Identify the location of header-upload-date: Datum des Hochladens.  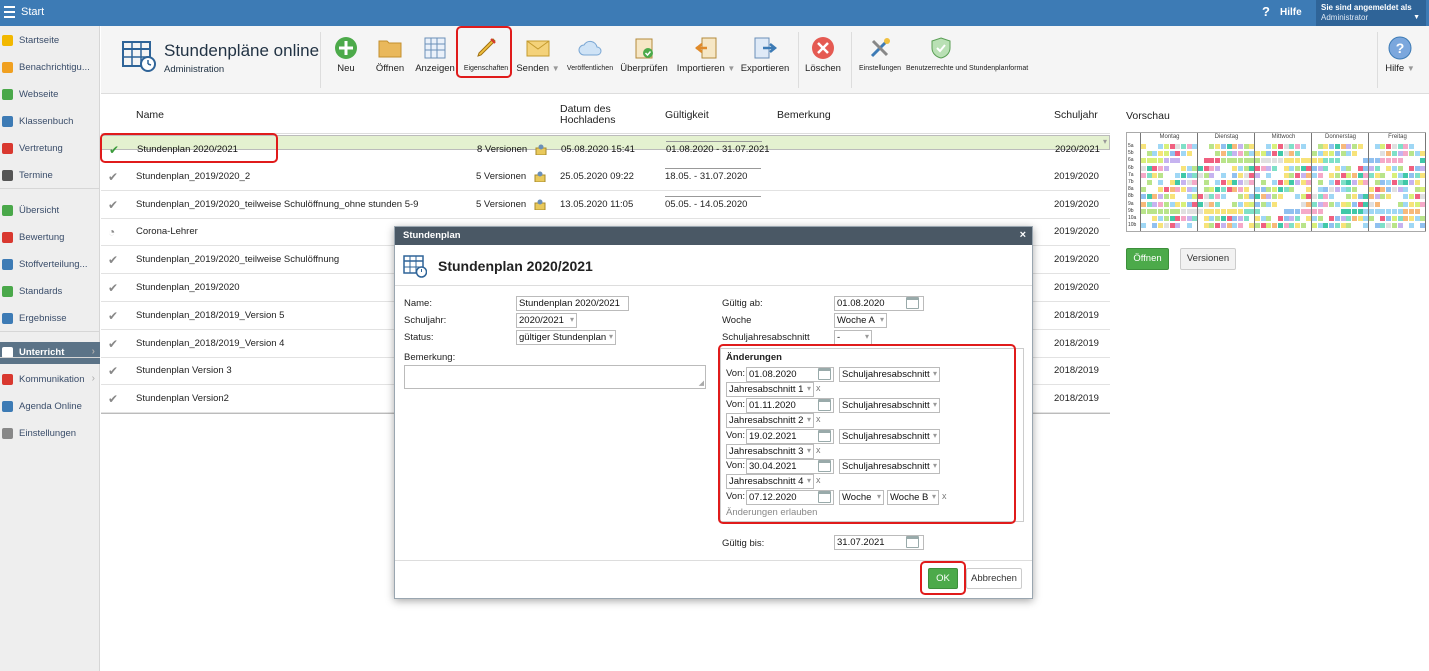
(595, 115).